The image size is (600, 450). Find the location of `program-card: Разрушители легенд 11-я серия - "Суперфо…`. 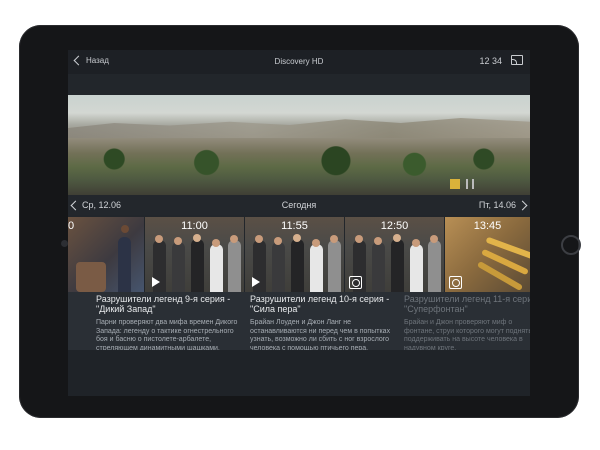

program-card: Разрушители легенд 11-я серия - "Суперфо… is located at coordinates (467, 323).